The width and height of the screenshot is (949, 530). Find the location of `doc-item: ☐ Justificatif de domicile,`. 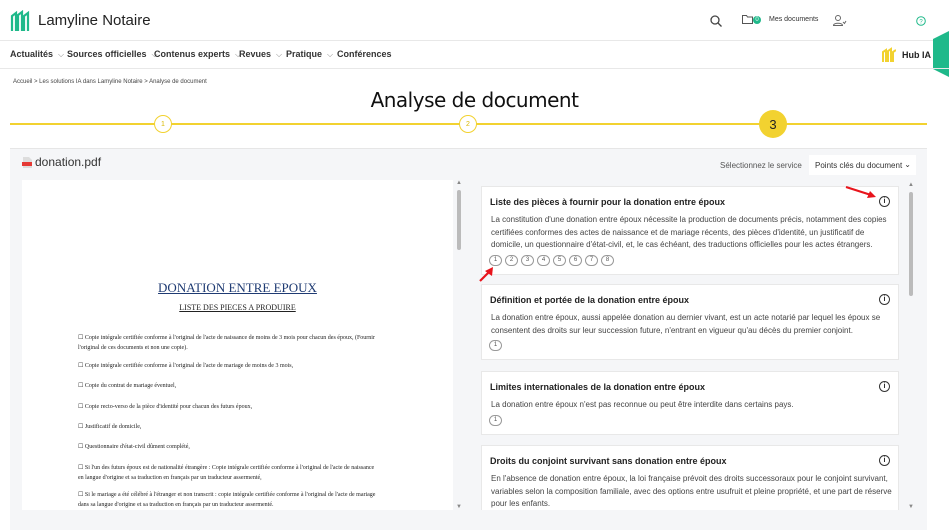

doc-item: ☐ Justificatif de domicile, is located at coordinates (110, 427).